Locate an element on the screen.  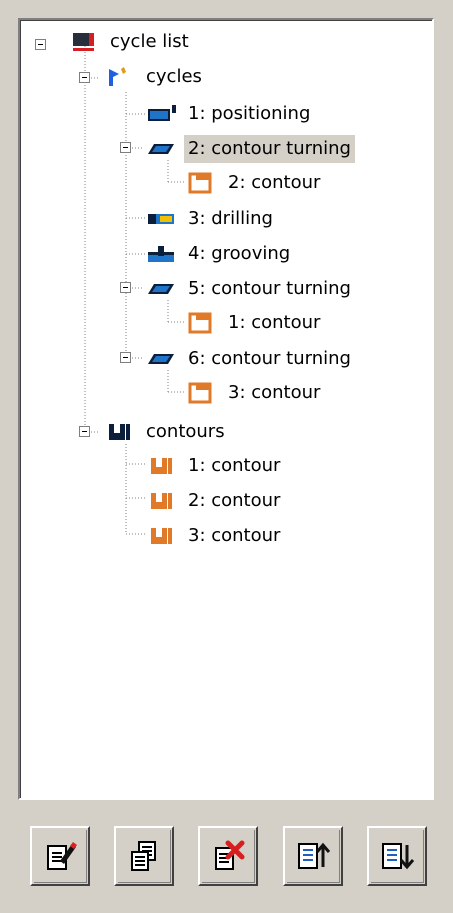
contours-icon is located at coordinates (120, 432).